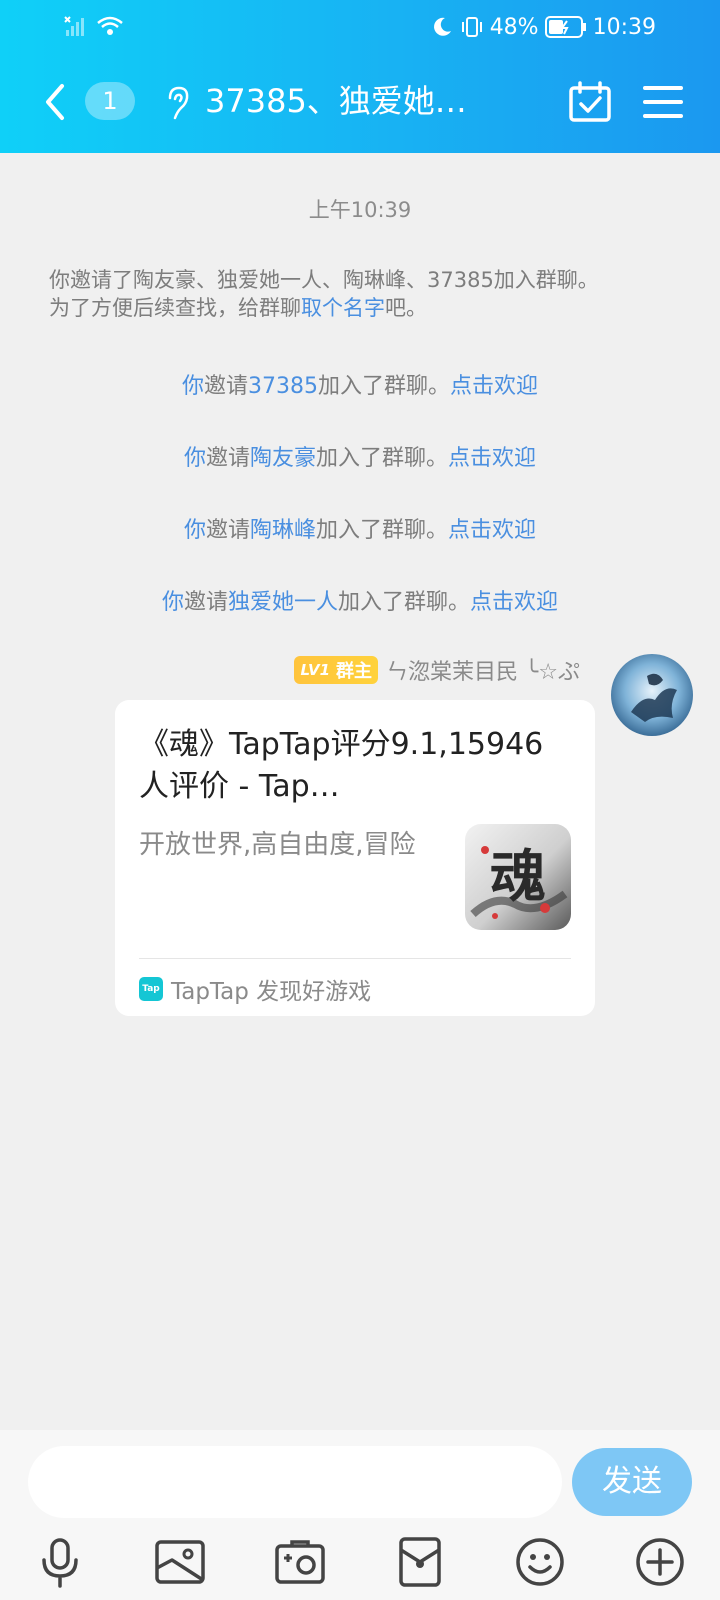  What do you see at coordinates (540, 1562) in the screenshot?
I see `emoji-icon` at bounding box center [540, 1562].